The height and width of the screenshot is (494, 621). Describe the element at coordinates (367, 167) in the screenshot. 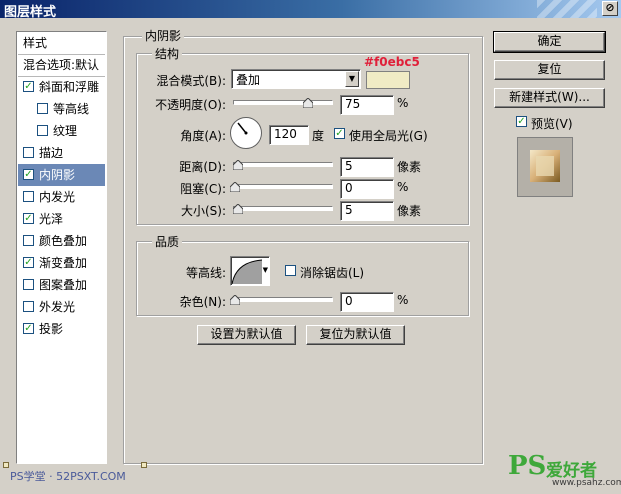

I see `distance-input: 5` at that location.